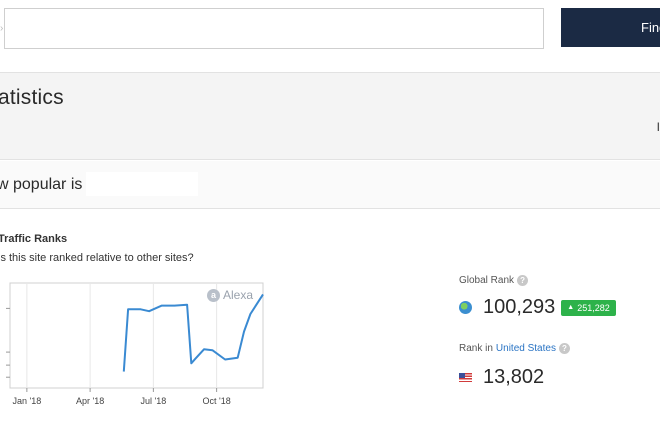 The width and height of the screenshot is (660, 440). What do you see at coordinates (465, 307) in the screenshot?
I see `globe-icon` at bounding box center [465, 307].